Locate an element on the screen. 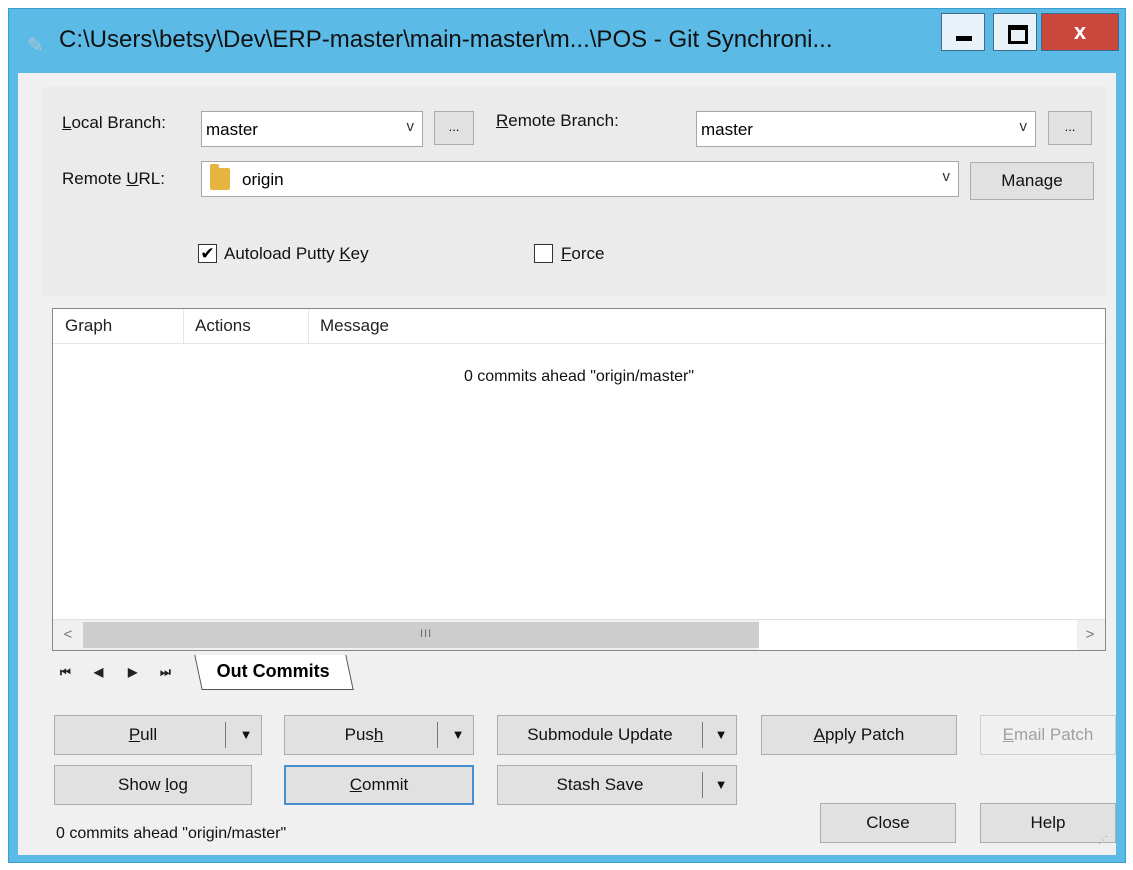 The height and width of the screenshot is (870, 1133). stash-dropdown-icon: ▼ is located at coordinates (721, 785).